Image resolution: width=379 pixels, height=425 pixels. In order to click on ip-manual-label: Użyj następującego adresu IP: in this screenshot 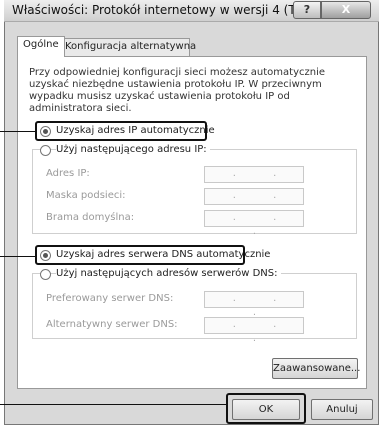, I will do `click(133, 149)`.